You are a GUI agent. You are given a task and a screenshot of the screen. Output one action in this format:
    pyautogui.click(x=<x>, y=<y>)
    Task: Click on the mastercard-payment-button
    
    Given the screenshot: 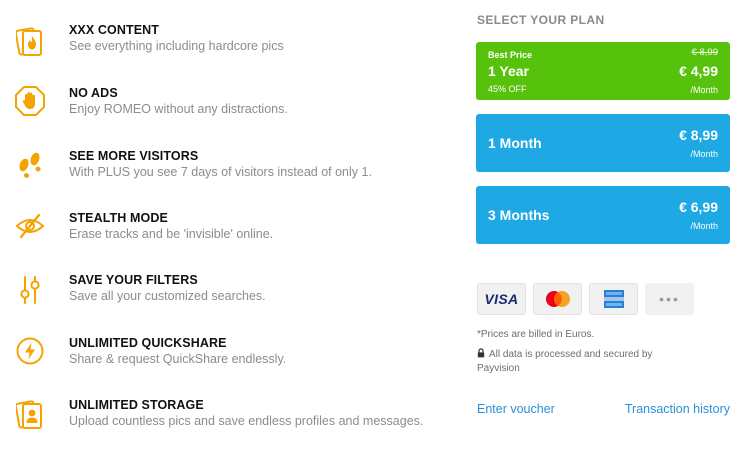 What is the action you would take?
    pyautogui.click(x=557, y=299)
    